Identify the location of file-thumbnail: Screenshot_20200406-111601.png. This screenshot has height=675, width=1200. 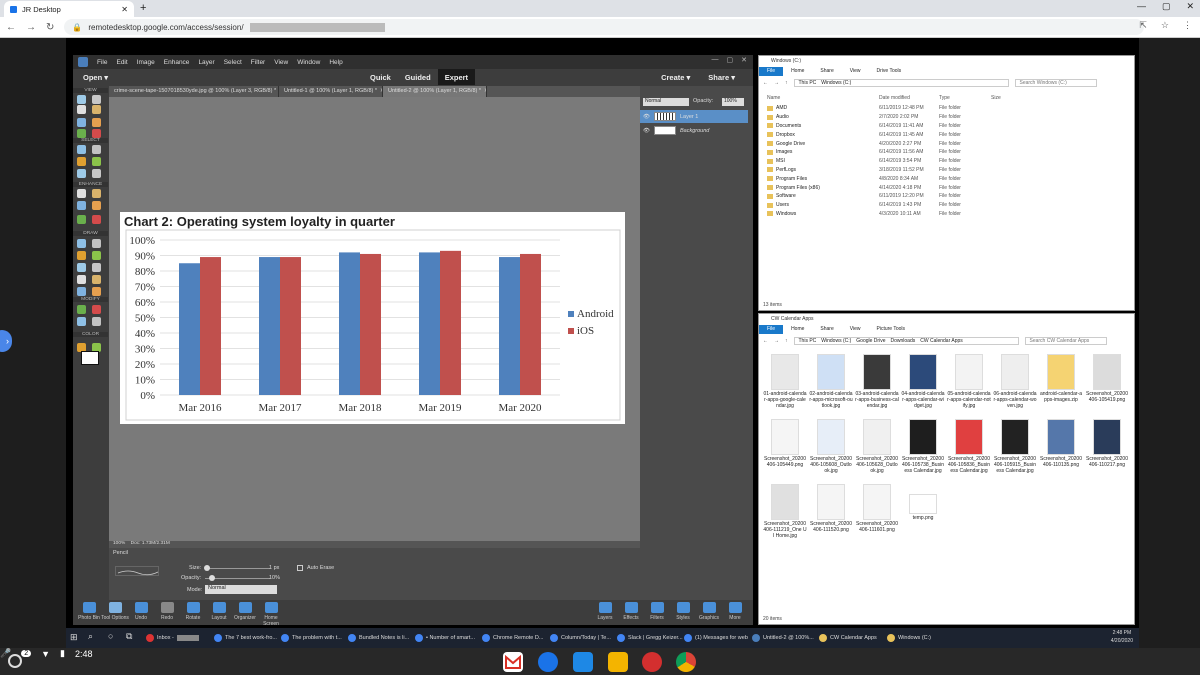
(877, 508).